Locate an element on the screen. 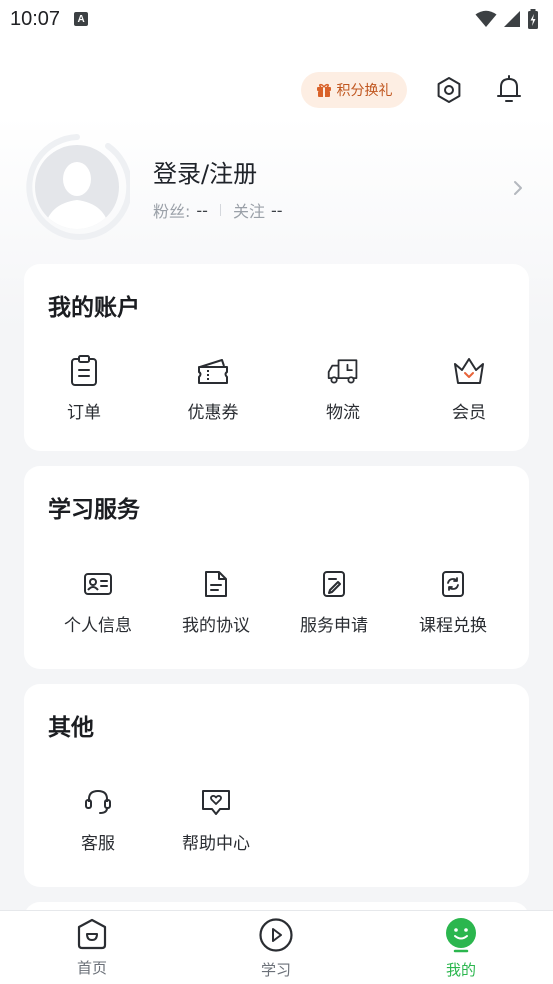 Image resolution: width=553 pixels, height=984 pixels. followers-label: 粉丝: is located at coordinates (172, 211).